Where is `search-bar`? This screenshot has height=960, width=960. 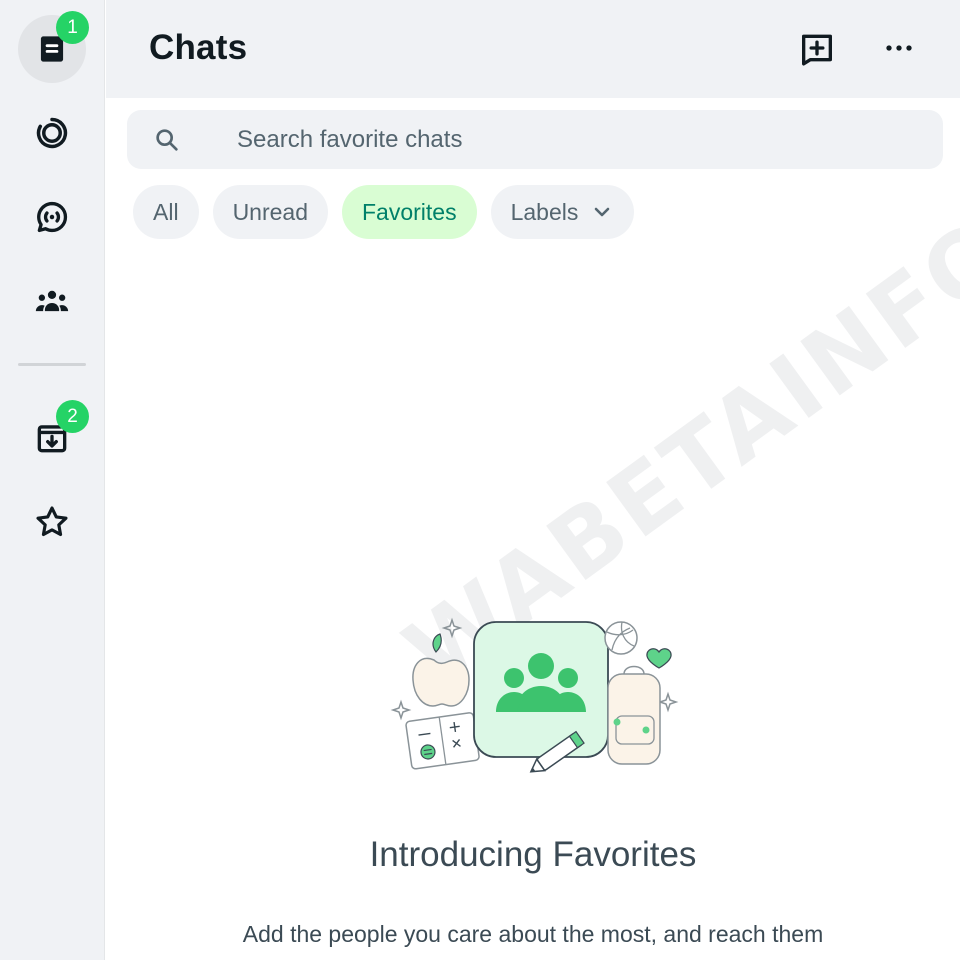
search-bar is located at coordinates (535, 139).